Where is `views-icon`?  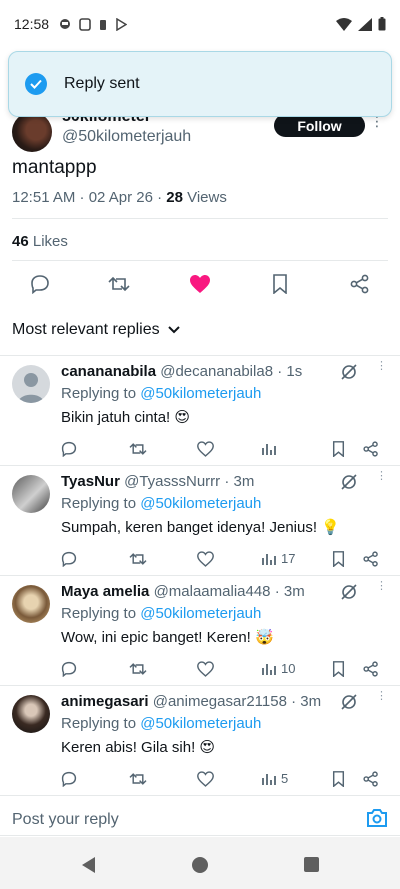
views-icon is located at coordinates (271, 448).